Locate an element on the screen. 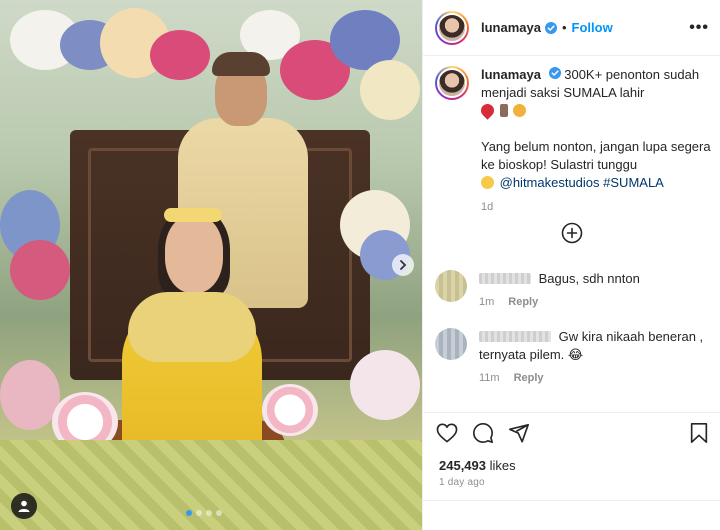 This screenshot has width=720, height=530. bride-jasmine-necklace is located at coordinates (192, 327).